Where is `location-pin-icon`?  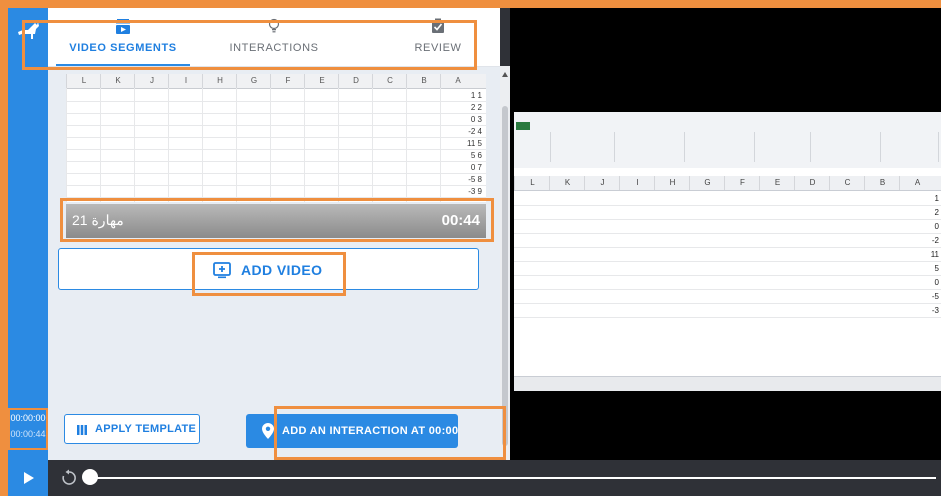
location-pin-icon is located at coordinates (268, 431).